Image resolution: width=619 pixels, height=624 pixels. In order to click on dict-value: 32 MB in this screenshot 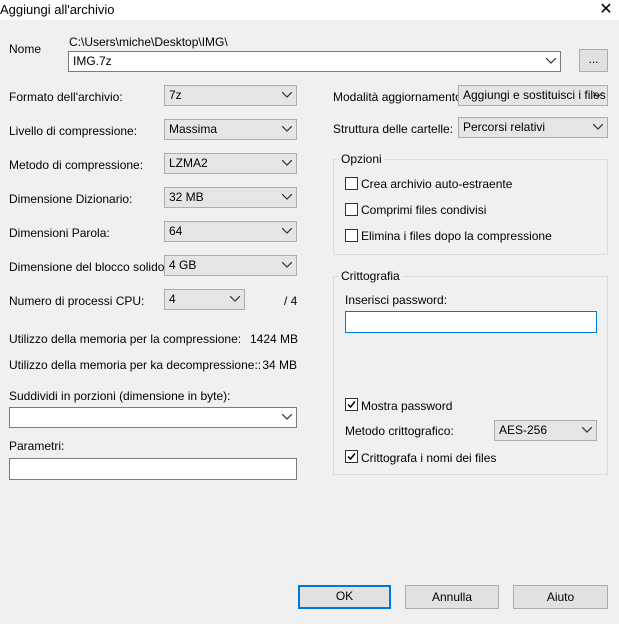, I will do `click(186, 197)`.